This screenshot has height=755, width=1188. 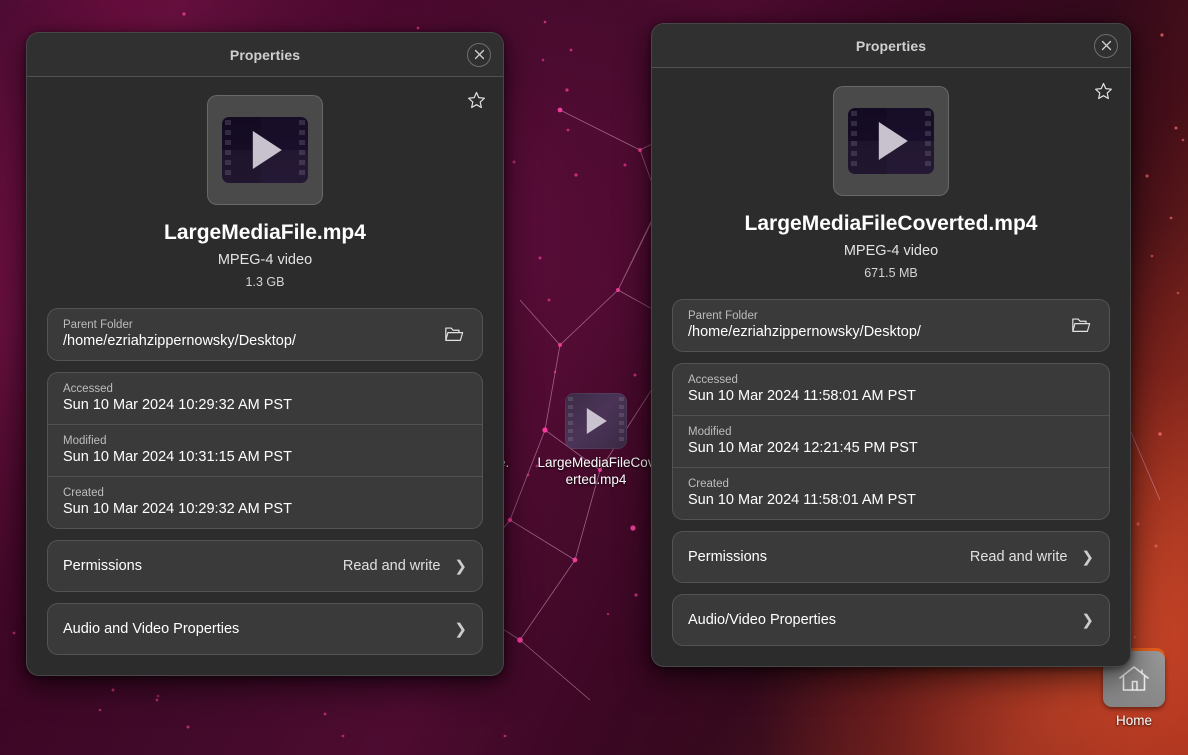 What do you see at coordinates (1133, 720) in the screenshot?
I see `desktop-icon-label: Home` at bounding box center [1133, 720].